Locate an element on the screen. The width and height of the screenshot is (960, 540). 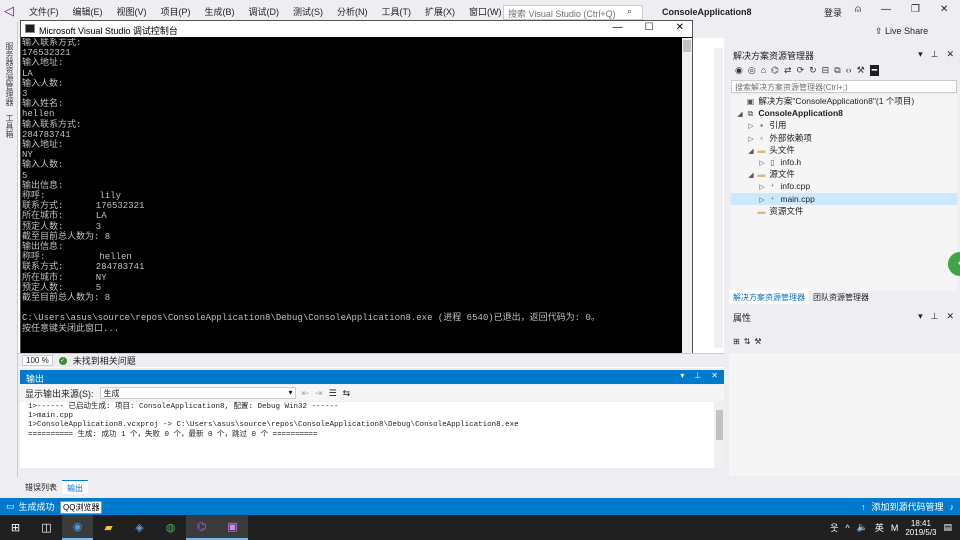
preview-icon: ━ is located at coordinates (874, 70).